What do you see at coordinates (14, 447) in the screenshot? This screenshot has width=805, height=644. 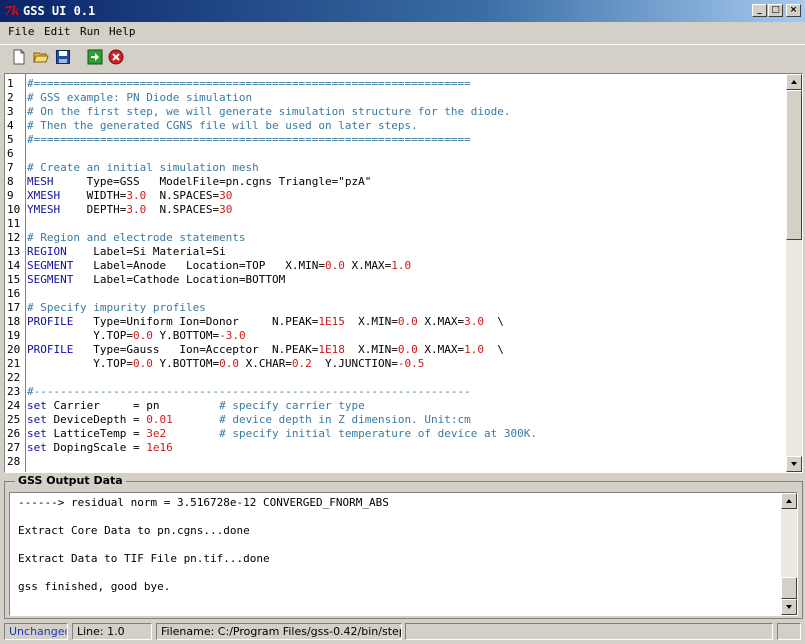 I see `line-number: 27` at bounding box center [14, 447].